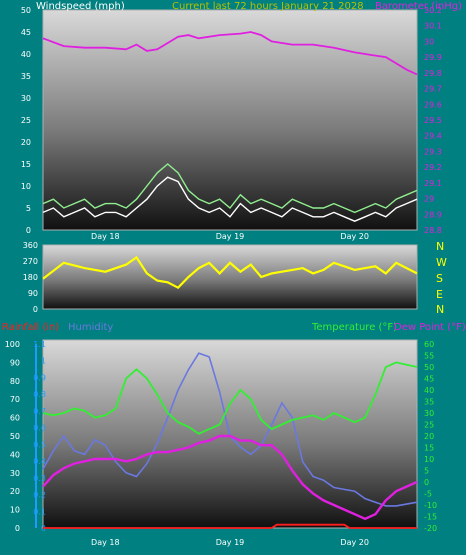 Image resolution: width=466 pixels, height=555 pixels. What do you see at coordinates (429, 390) in the screenshot?
I see `temperature-tick-12: 40` at bounding box center [429, 390].